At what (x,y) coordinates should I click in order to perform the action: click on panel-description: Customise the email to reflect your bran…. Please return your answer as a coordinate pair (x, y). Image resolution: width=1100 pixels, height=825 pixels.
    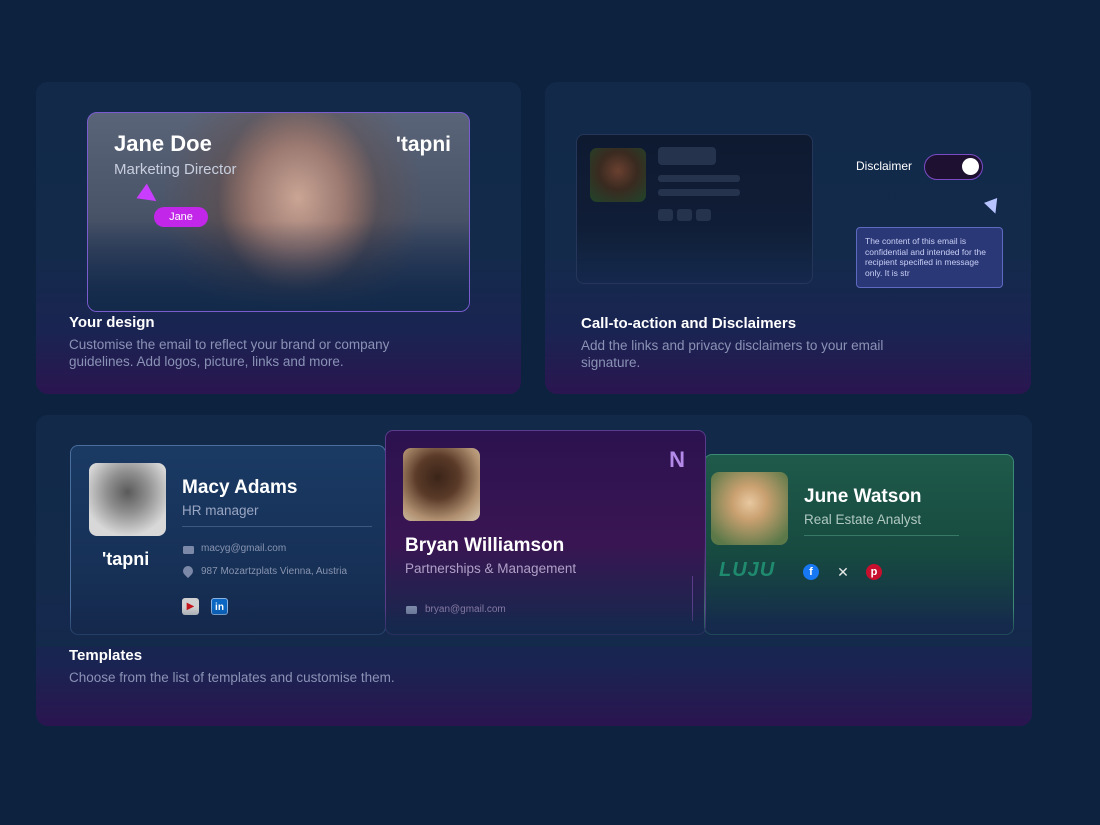
    Looking at the image, I should click on (229, 353).